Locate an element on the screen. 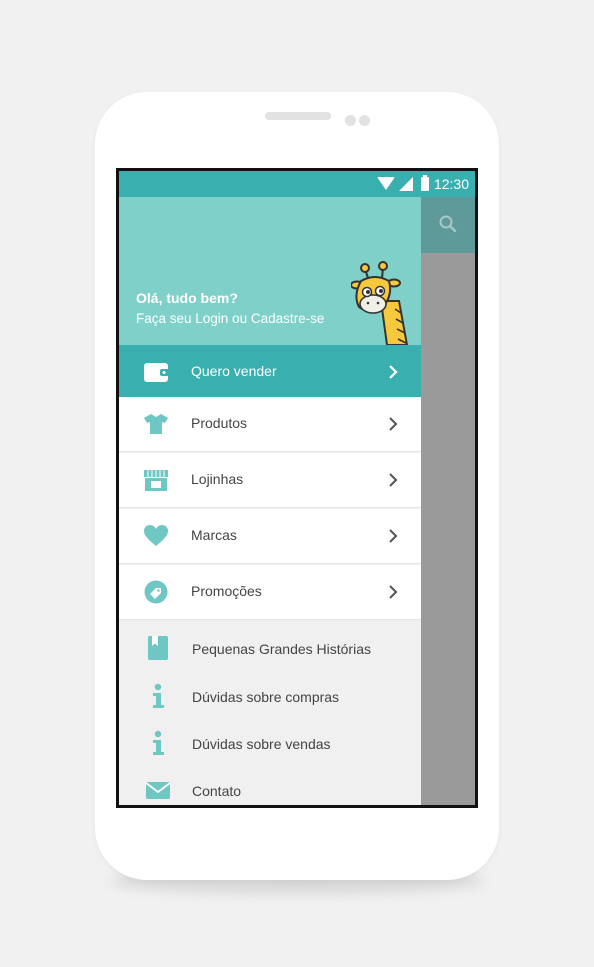 The image size is (594, 967). menu-item-label: Pequenas Grandes Histórias is located at coordinates (281, 649).